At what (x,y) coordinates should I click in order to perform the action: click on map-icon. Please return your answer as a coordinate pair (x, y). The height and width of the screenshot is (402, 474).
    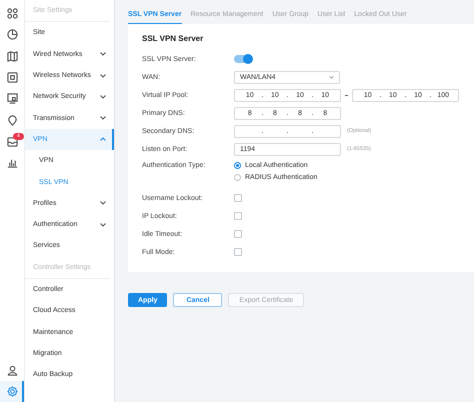
    Looking at the image, I should click on (12, 56).